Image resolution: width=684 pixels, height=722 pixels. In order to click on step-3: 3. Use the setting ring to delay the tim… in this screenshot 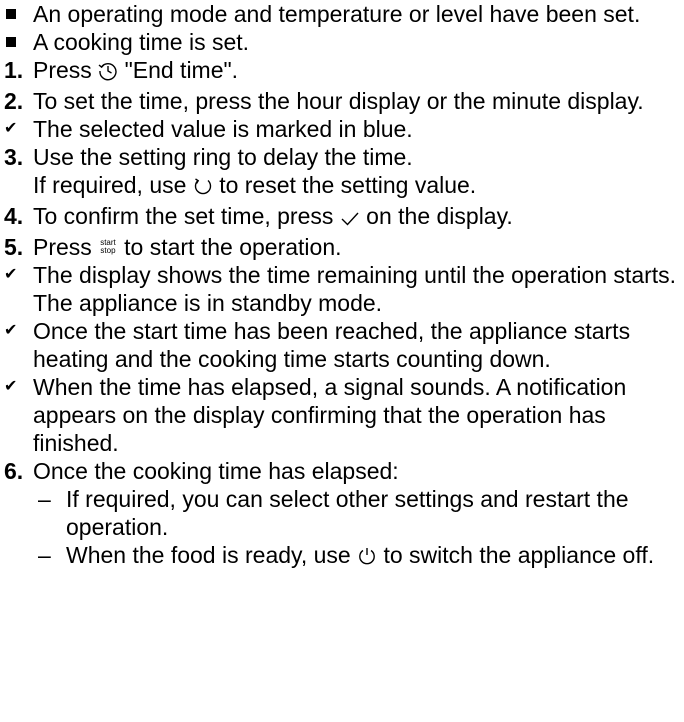, I will do `click(342, 172)`.